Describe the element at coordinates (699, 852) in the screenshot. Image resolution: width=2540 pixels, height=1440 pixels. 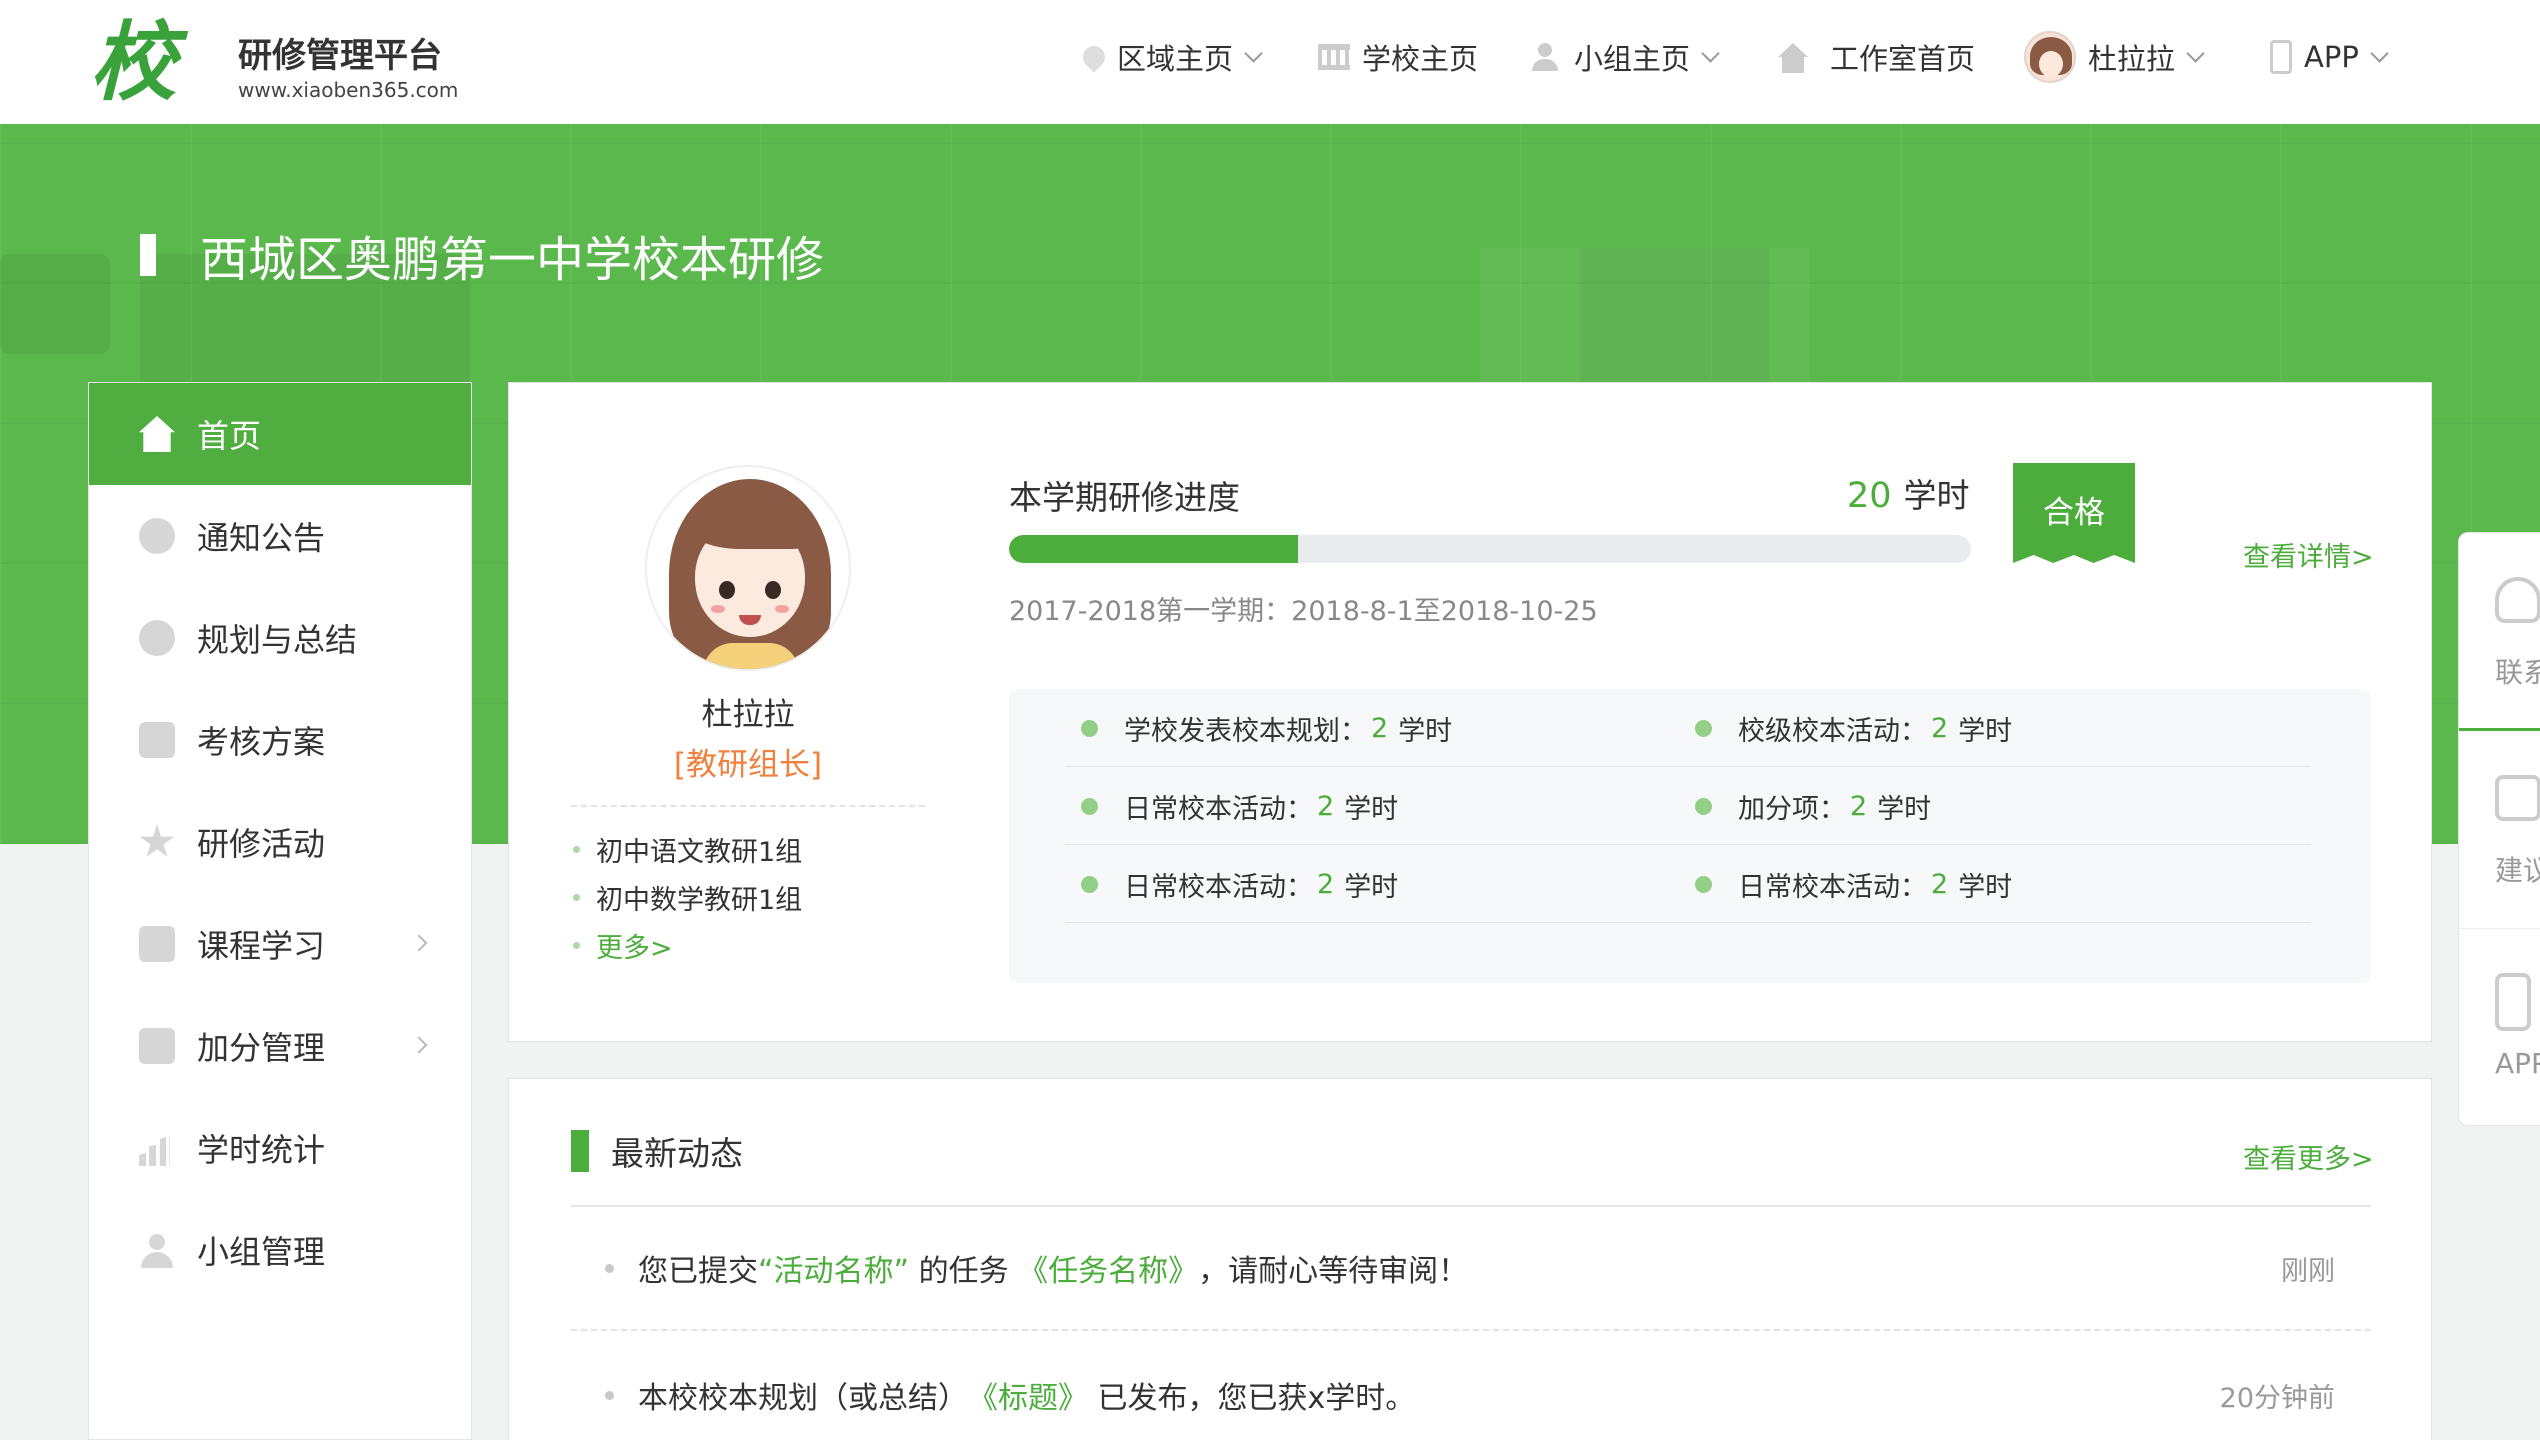
I see `group-name: 初中语文教研1组` at that location.